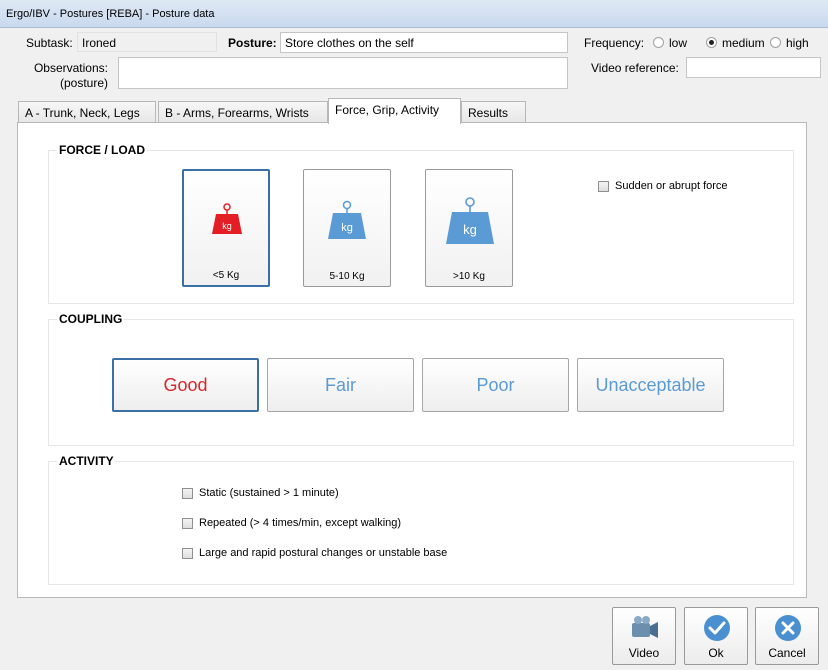 The image size is (828, 670). Describe the element at coordinates (645, 627) in the screenshot. I see `video-camera-icon` at that location.